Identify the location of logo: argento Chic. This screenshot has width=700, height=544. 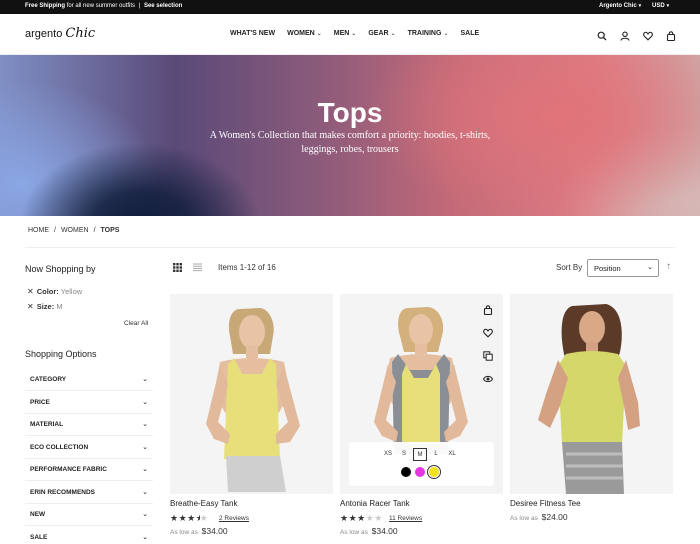
(60, 33).